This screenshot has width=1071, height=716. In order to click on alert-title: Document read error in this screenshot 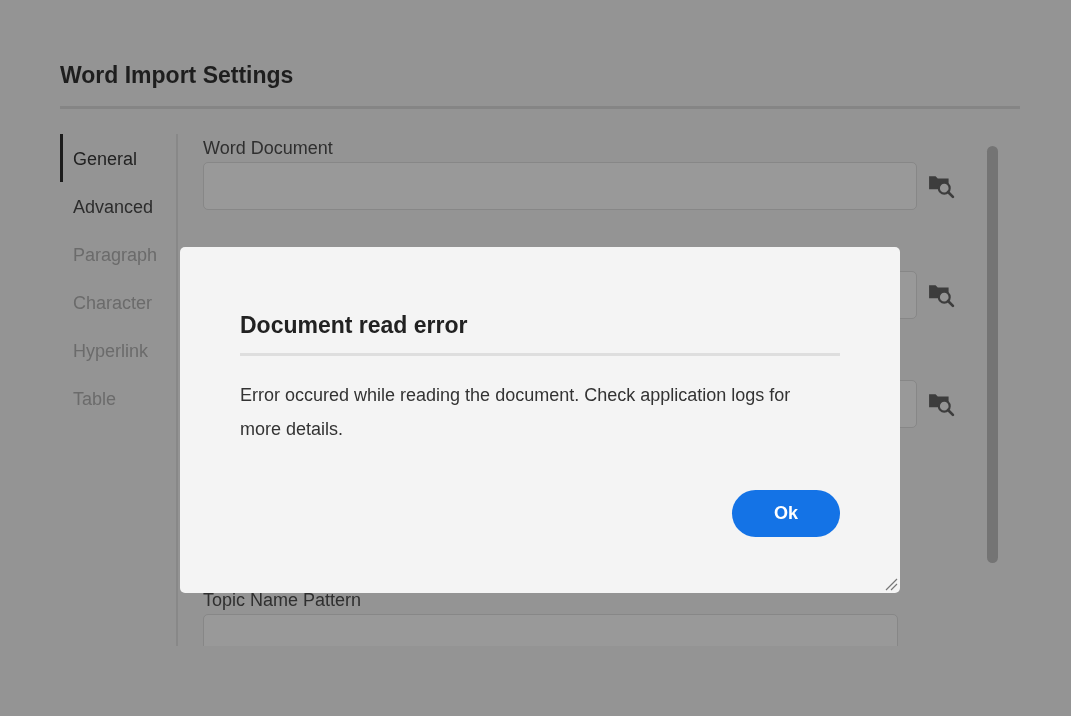, I will do `click(354, 325)`.